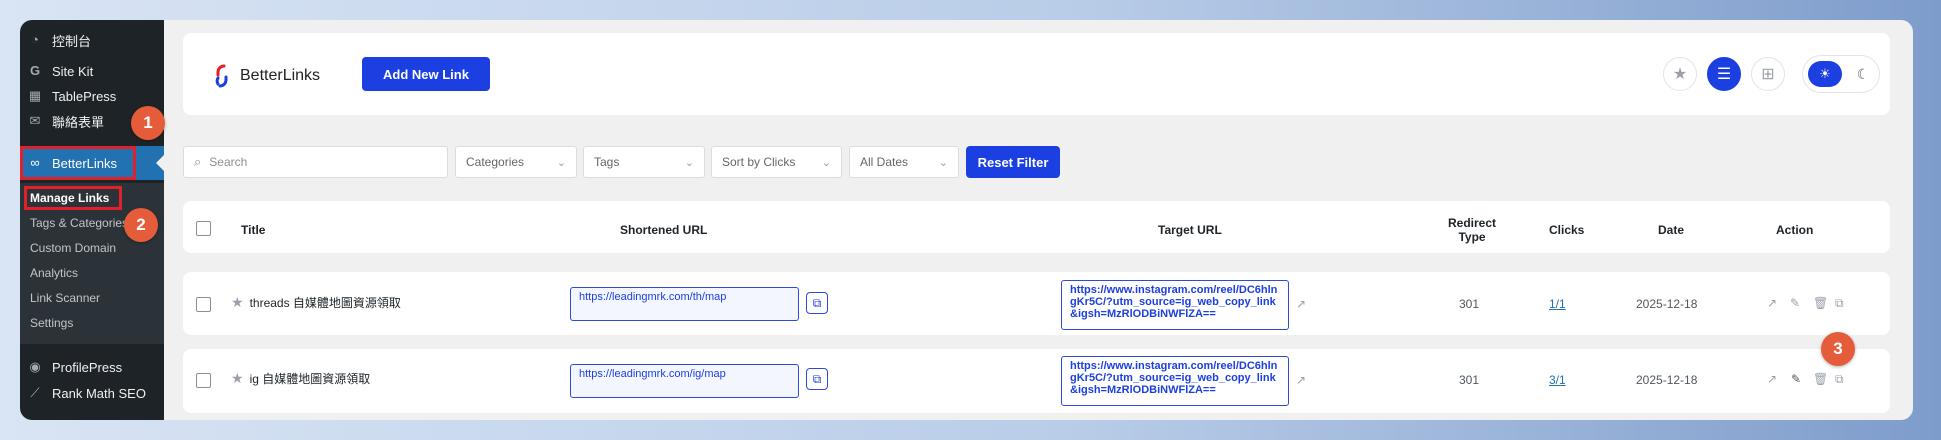 This screenshot has height=440, width=1941. What do you see at coordinates (160, 163) in the screenshot?
I see `active-arrow` at bounding box center [160, 163].